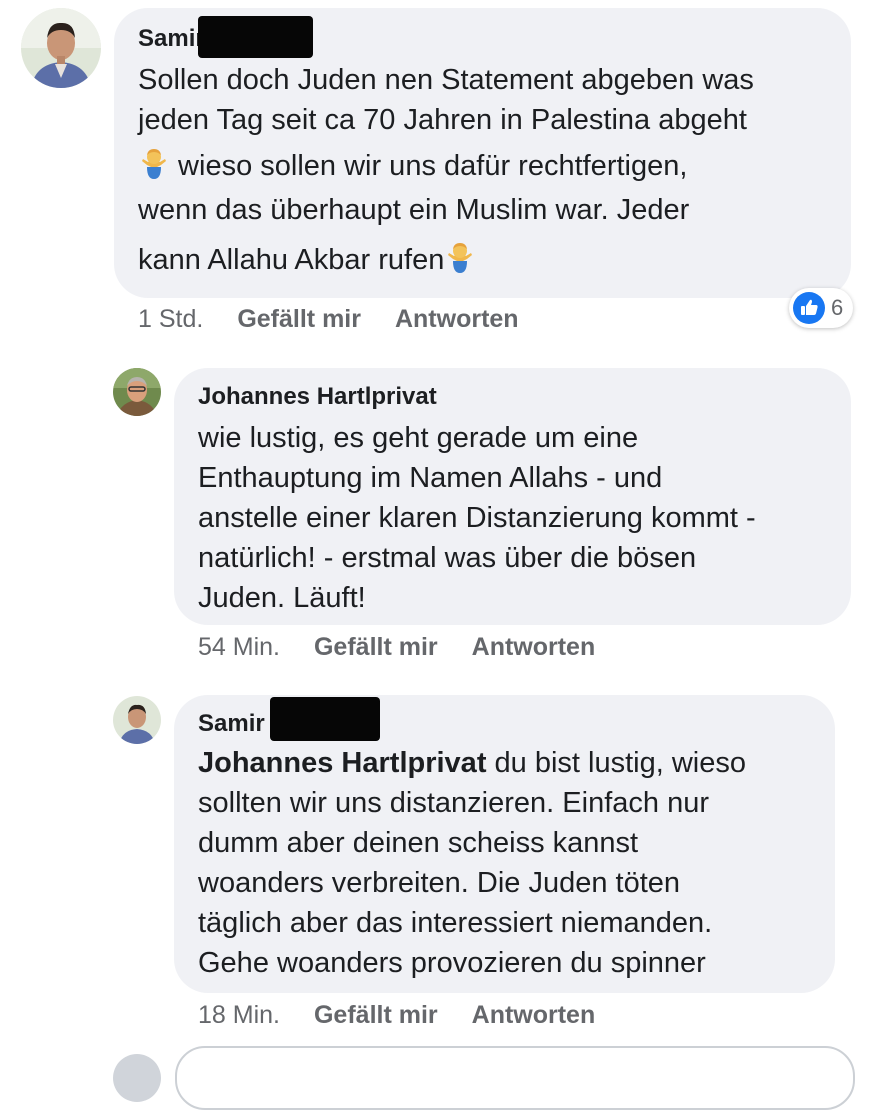 The width and height of the screenshot is (885, 1110). I want to click on comment-text-line: kann Allahu Akbar rufen, so click(291, 260).